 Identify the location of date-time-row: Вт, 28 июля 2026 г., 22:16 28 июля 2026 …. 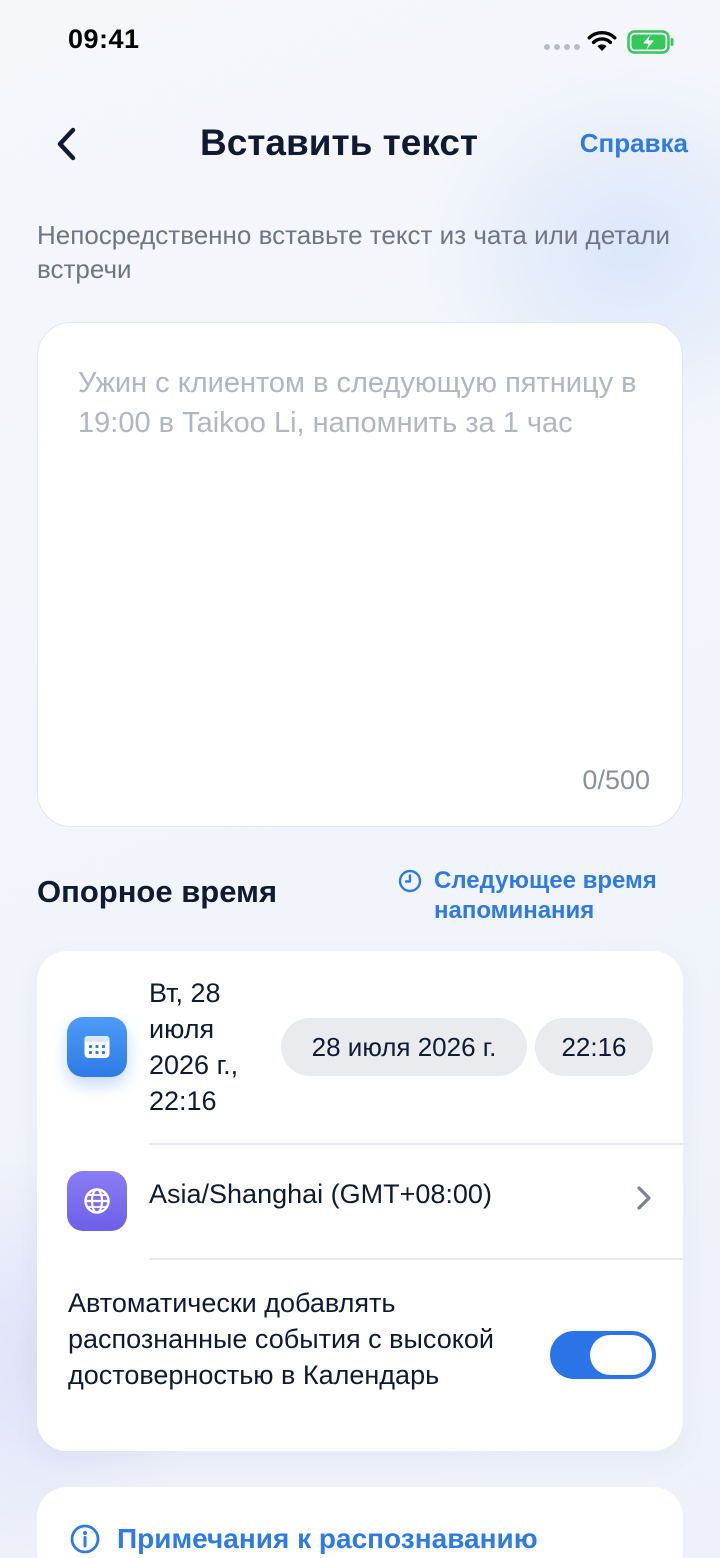
(360, 1047).